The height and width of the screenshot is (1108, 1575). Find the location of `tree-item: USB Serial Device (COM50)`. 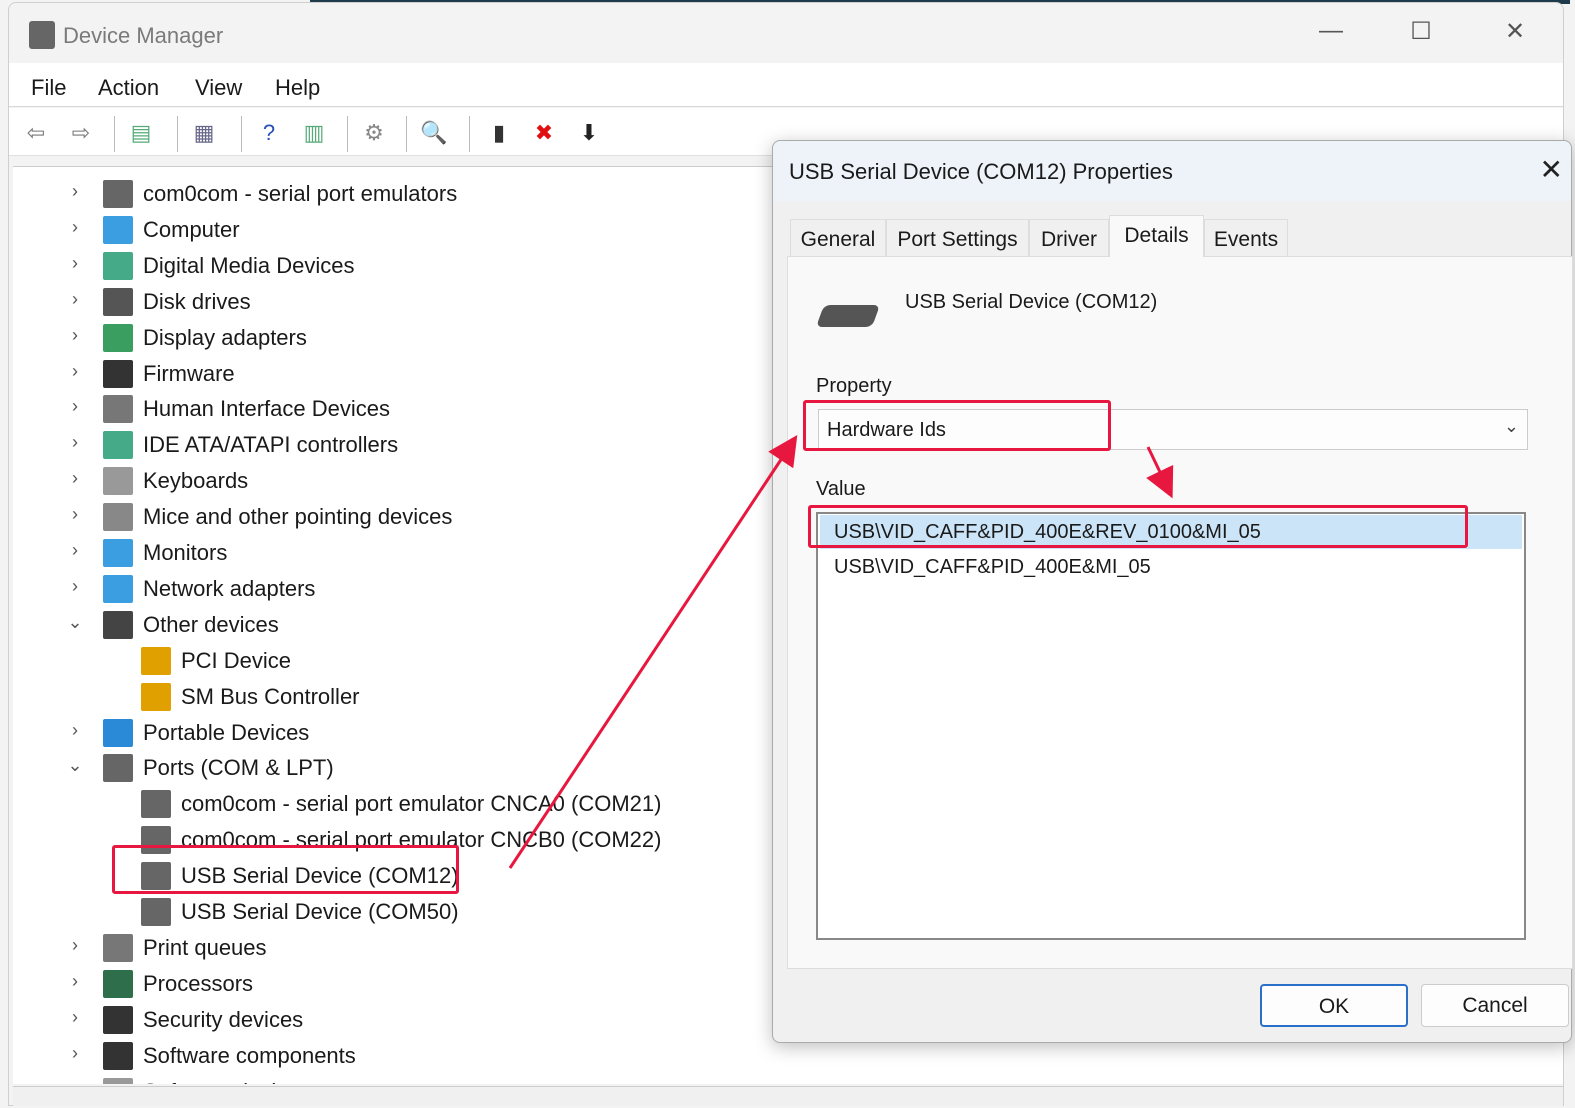

tree-item: USB Serial Device (COM50) is located at coordinates (300, 912).